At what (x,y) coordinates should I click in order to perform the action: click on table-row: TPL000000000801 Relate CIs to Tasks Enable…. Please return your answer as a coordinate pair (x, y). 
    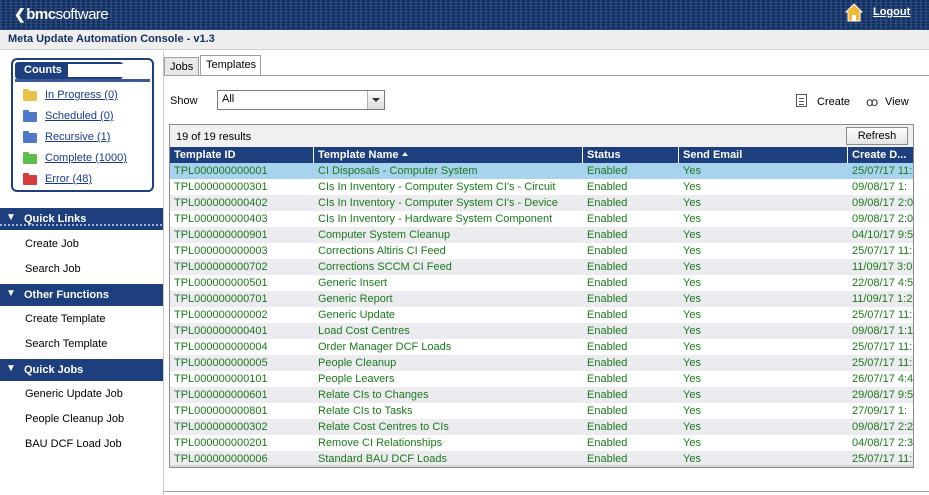
    Looking at the image, I should click on (541, 411).